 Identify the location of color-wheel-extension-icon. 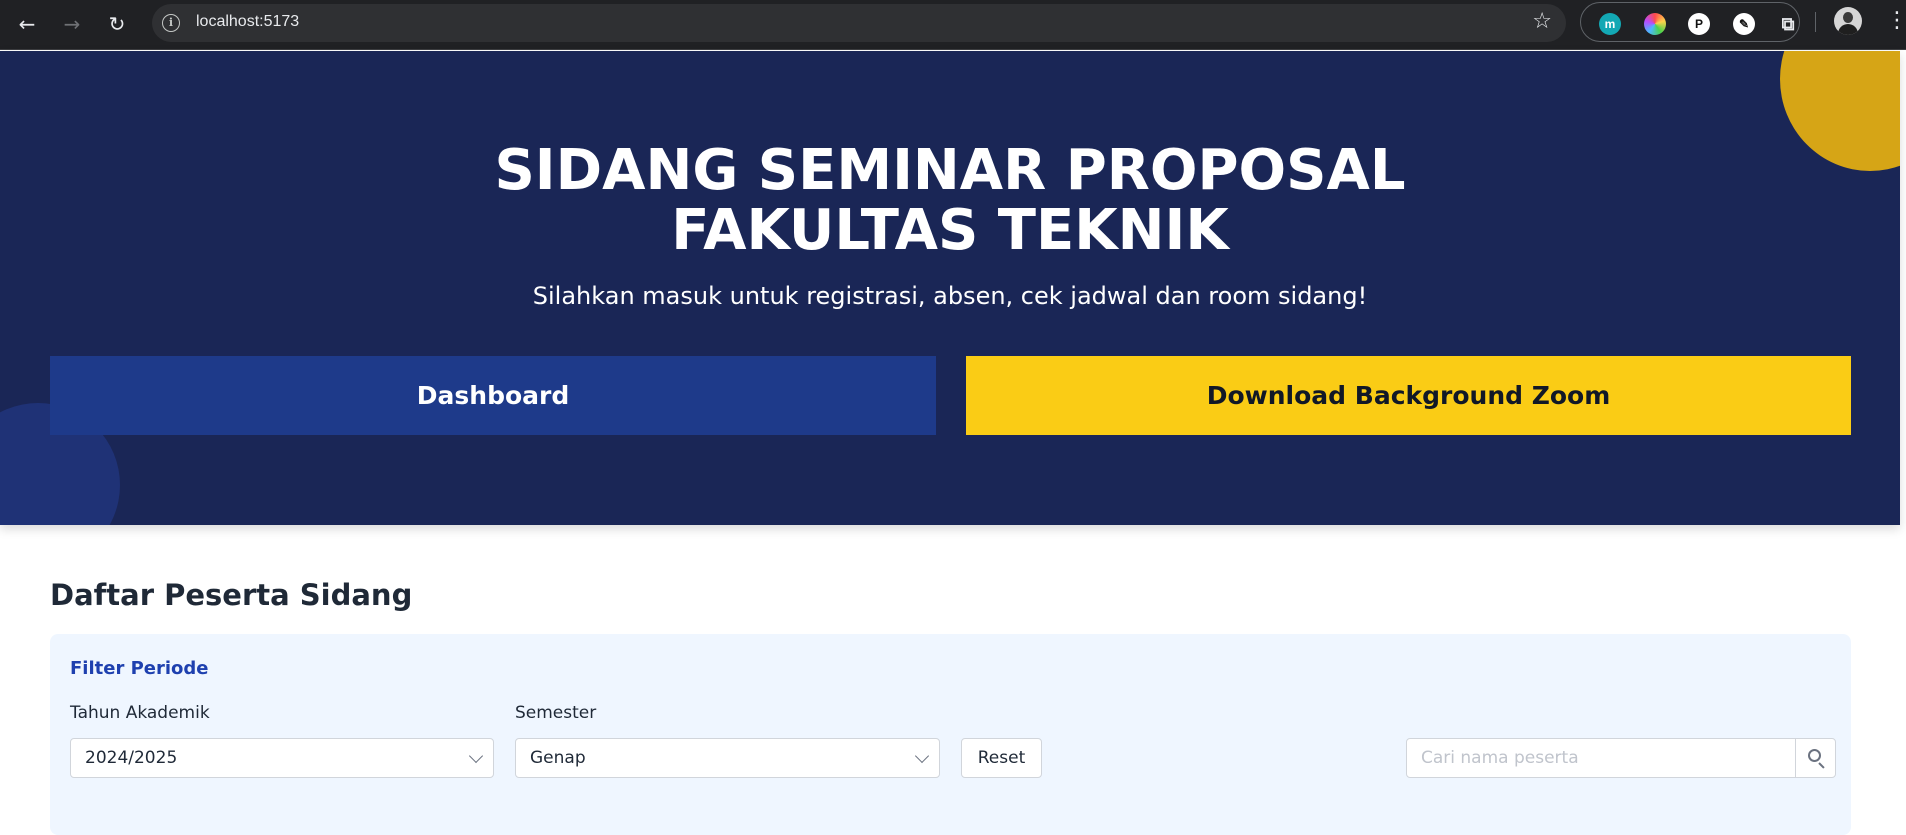
(1655, 24).